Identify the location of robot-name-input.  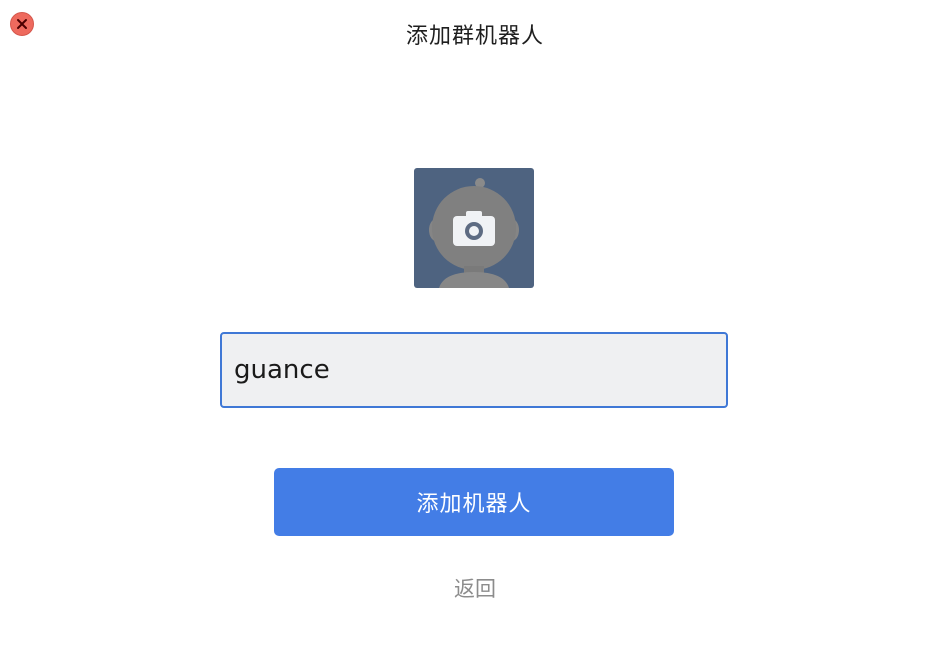
(474, 370).